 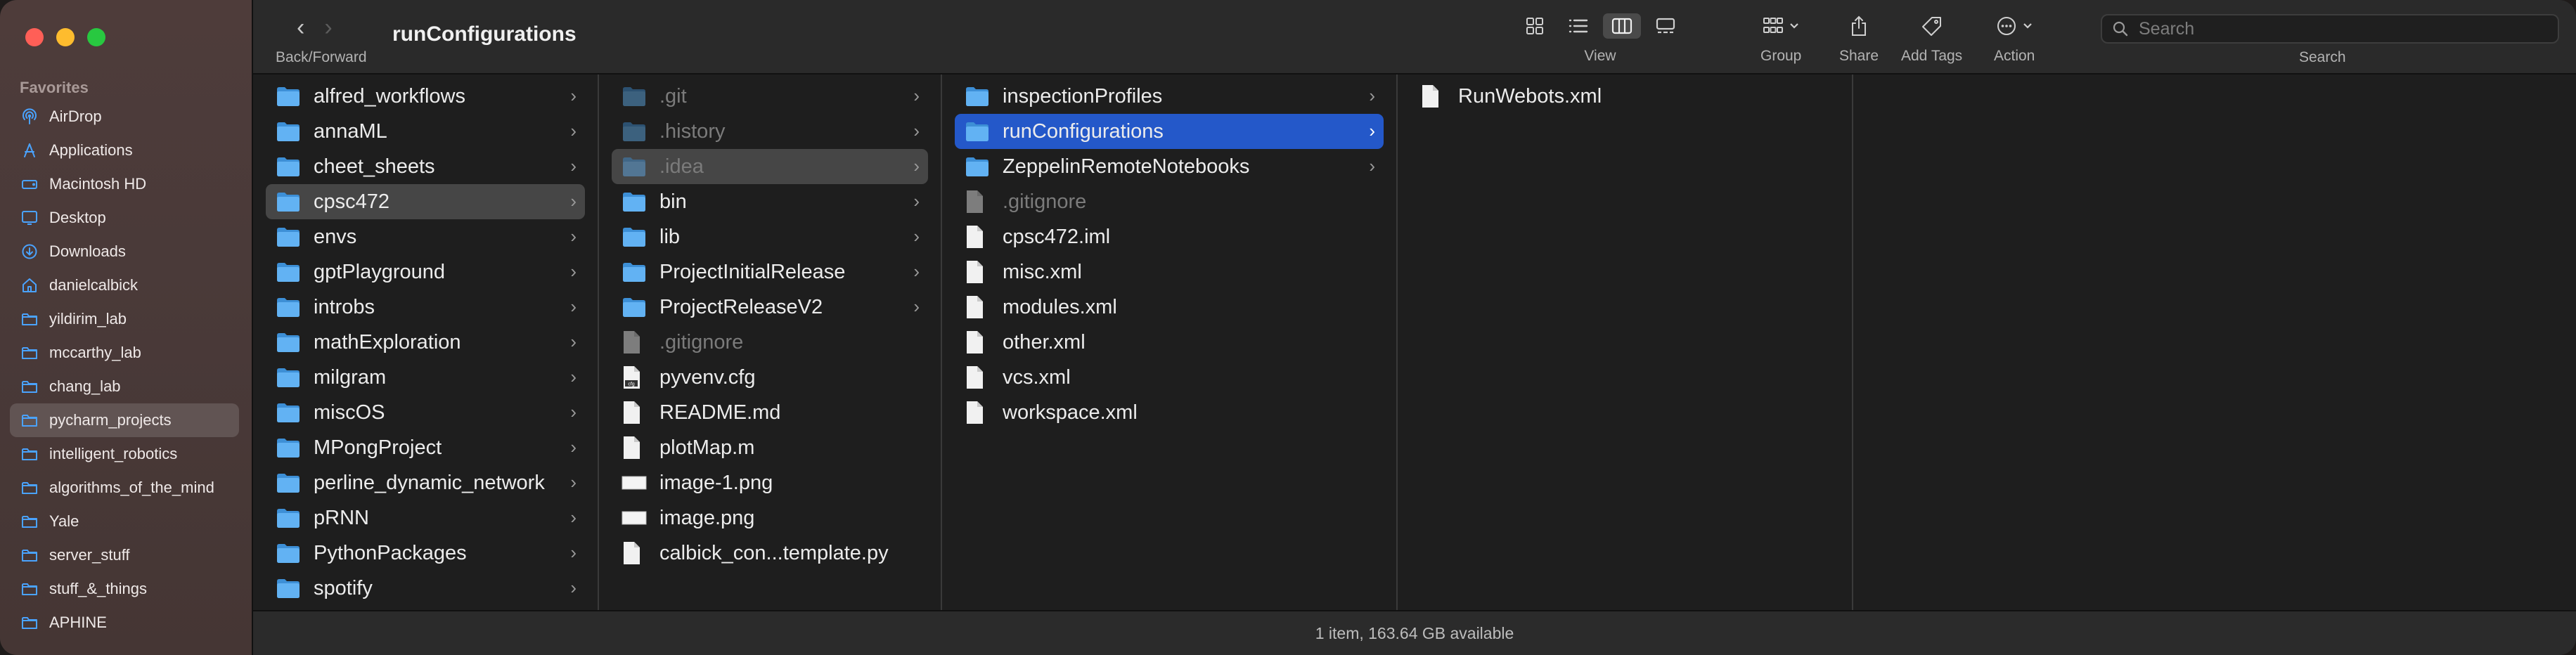 I want to click on file-row: other.xml, so click(x=1169, y=343).